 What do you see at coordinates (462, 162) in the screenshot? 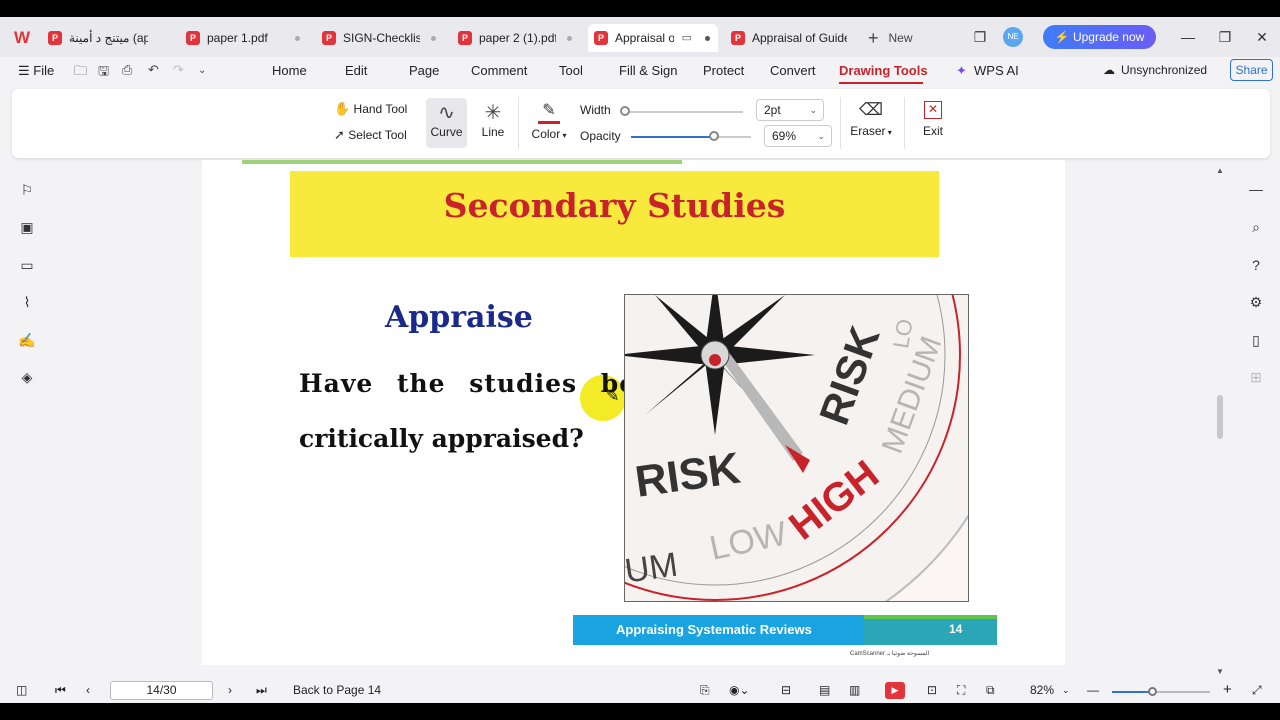
I see `decorative-line` at bounding box center [462, 162].